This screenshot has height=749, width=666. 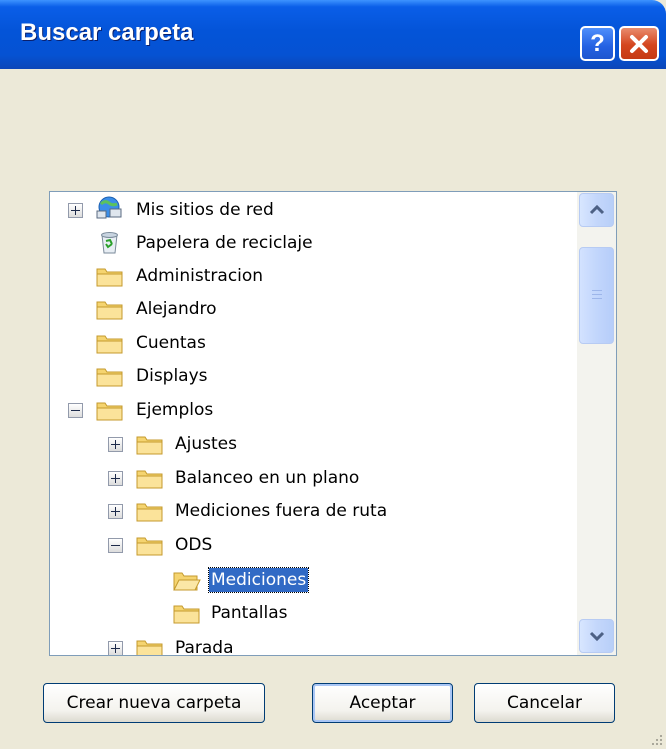 What do you see at coordinates (171, 343) in the screenshot?
I see `tree-item-label: Cuentas` at bounding box center [171, 343].